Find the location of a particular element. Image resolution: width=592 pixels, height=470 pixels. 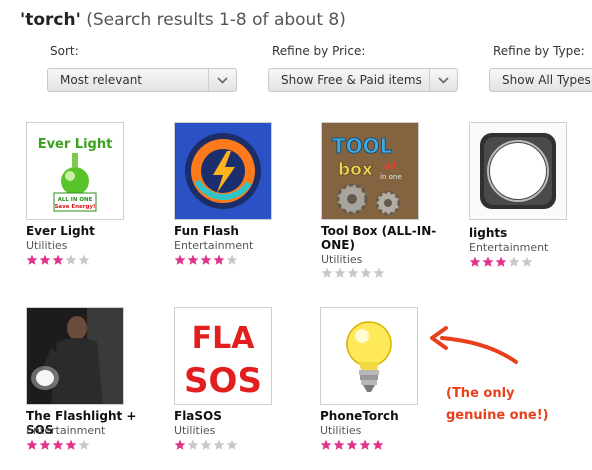

type-label: Refine by Type: is located at coordinates (539, 51).